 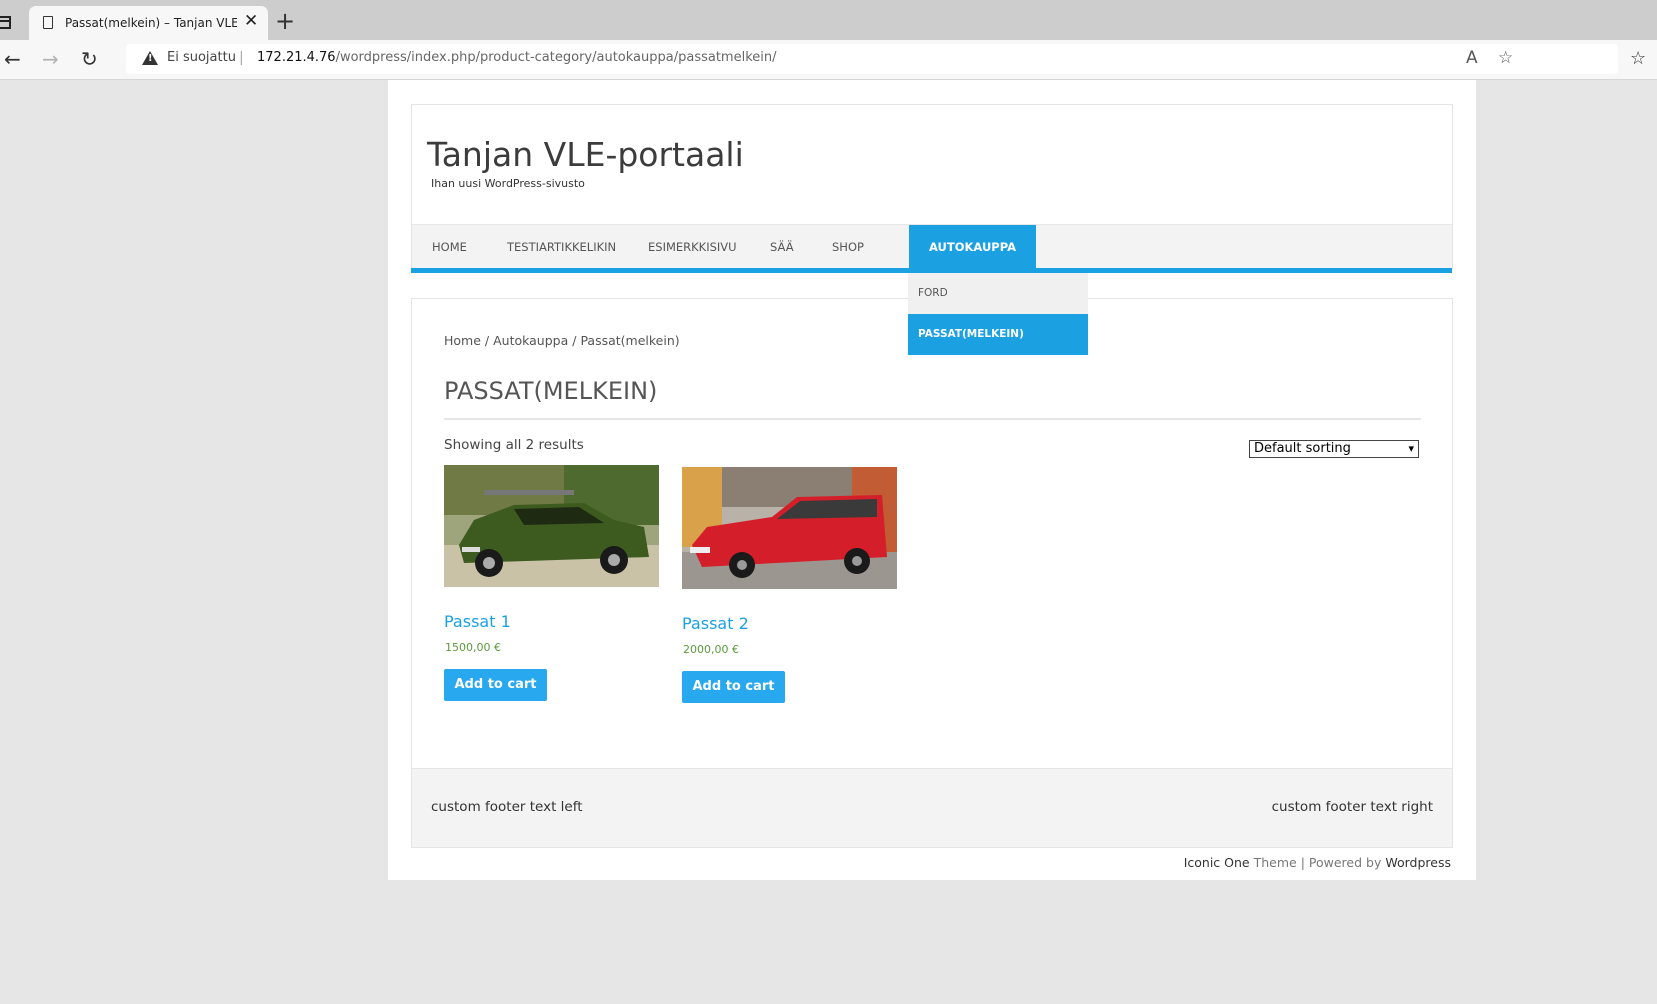 I want to click on product-card: Passat 1 1500,00 € Add to cart, so click(x=552, y=583).